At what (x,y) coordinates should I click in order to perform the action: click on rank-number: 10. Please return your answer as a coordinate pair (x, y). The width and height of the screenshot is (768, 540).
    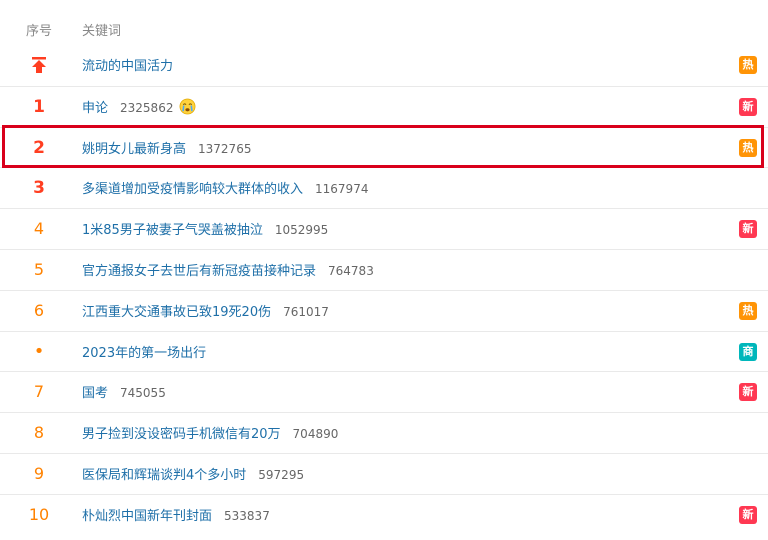
    Looking at the image, I should click on (39, 514).